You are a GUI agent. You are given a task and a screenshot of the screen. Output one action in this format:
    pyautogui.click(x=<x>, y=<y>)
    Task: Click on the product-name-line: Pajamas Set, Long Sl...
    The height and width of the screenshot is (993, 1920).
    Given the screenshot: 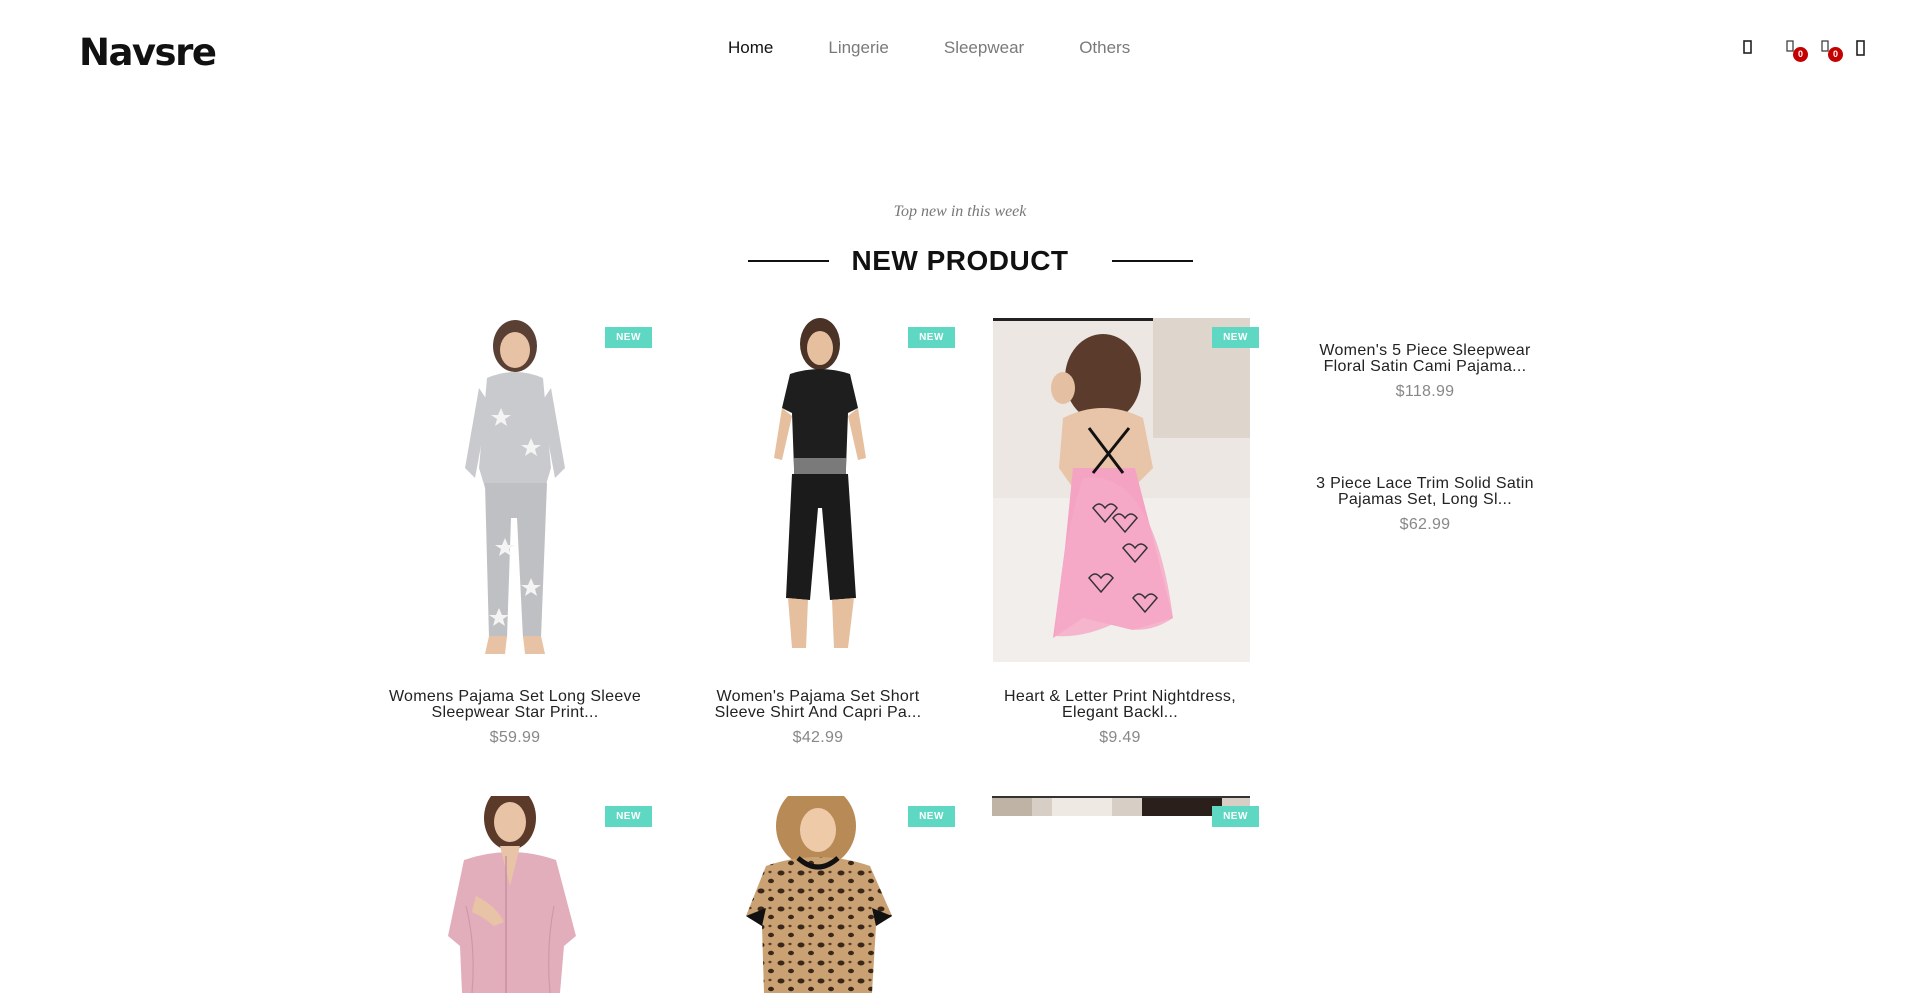 What is the action you would take?
    pyautogui.click(x=1425, y=500)
    